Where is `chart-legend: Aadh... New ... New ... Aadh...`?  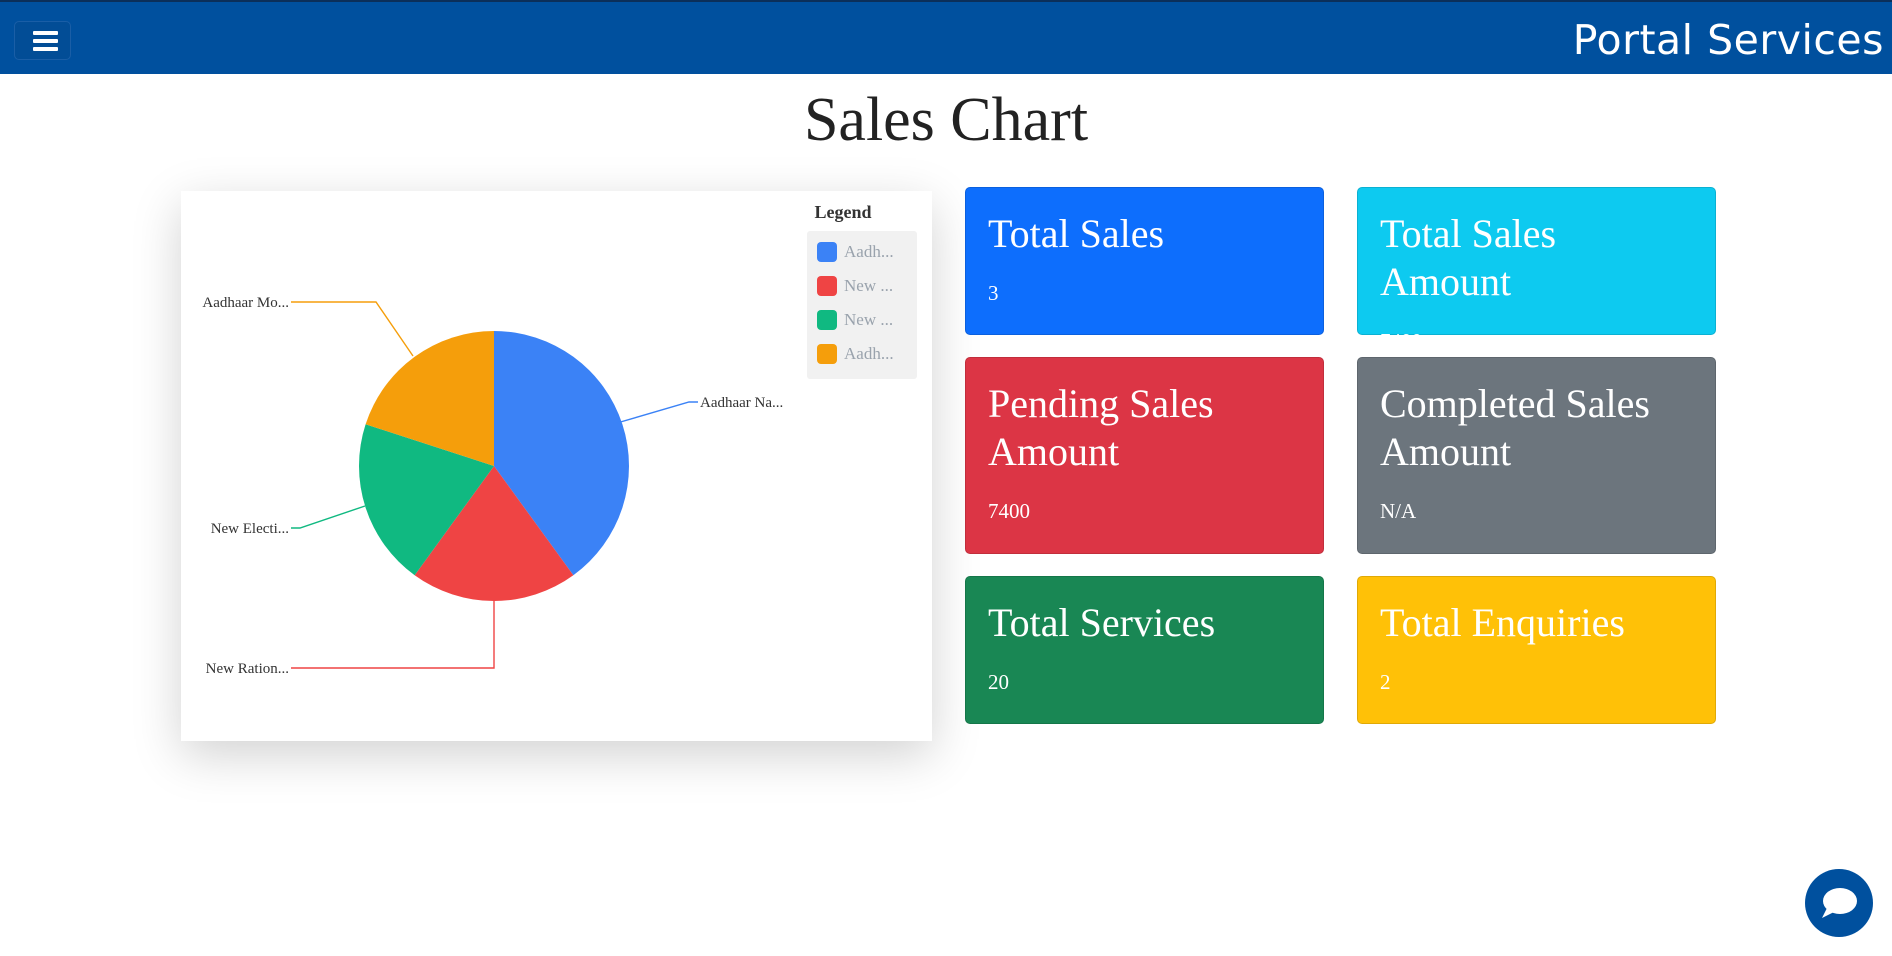
chart-legend: Aadh... New ... New ... Aadh... is located at coordinates (862, 305).